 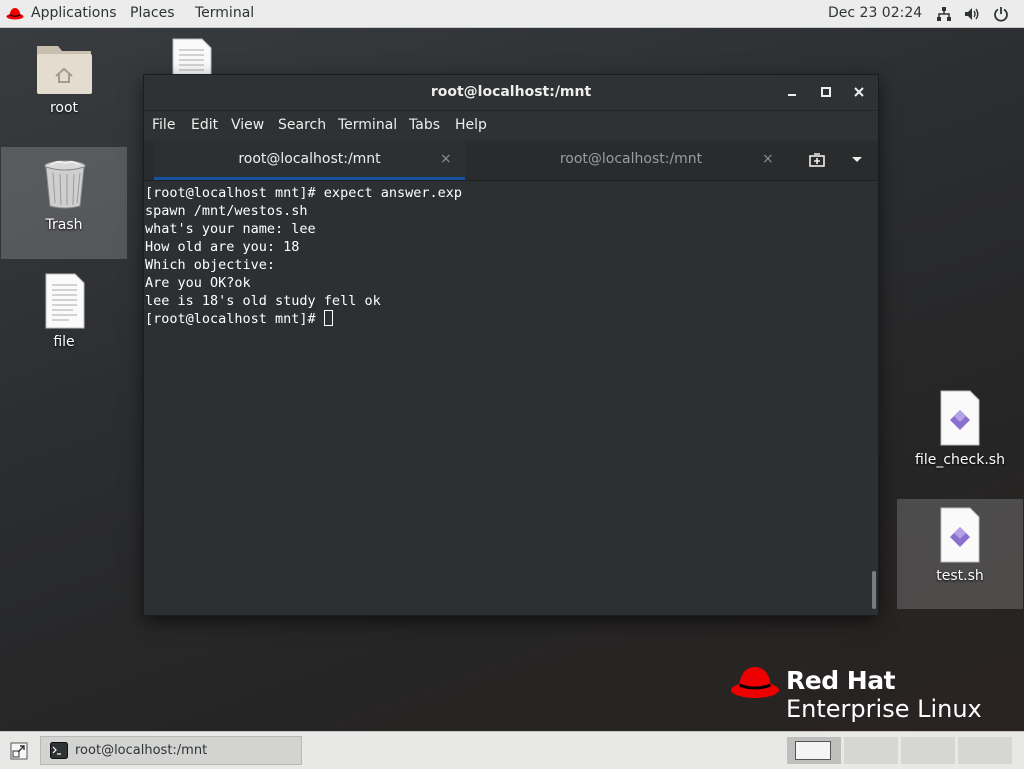 What do you see at coordinates (74, 13) in the screenshot?
I see `applications-menu: Applications` at bounding box center [74, 13].